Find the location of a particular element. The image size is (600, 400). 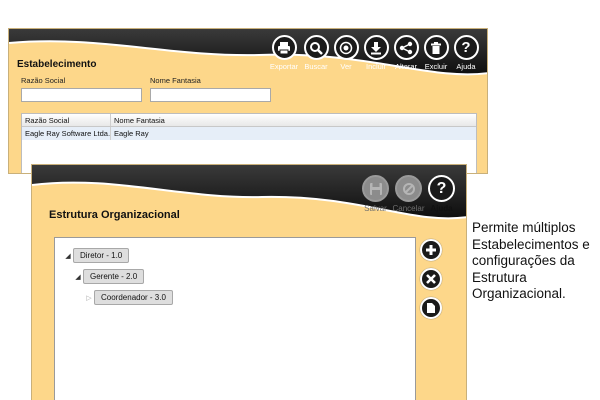

tree-node-coordenador: ▷ Coordenador - 3.0 is located at coordinates (128, 297).